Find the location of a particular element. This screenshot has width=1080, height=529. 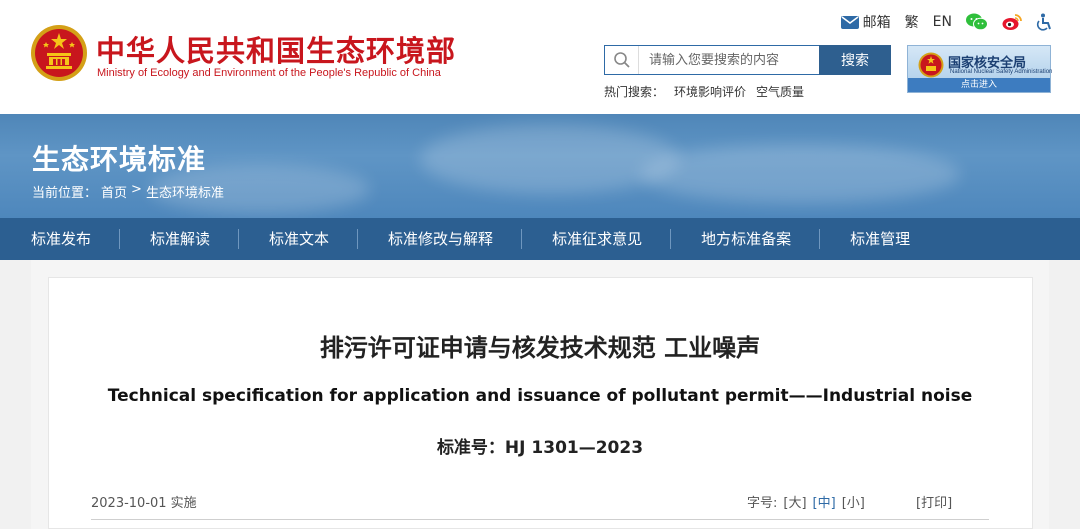

nnsa-emblem-icon is located at coordinates (931, 65).